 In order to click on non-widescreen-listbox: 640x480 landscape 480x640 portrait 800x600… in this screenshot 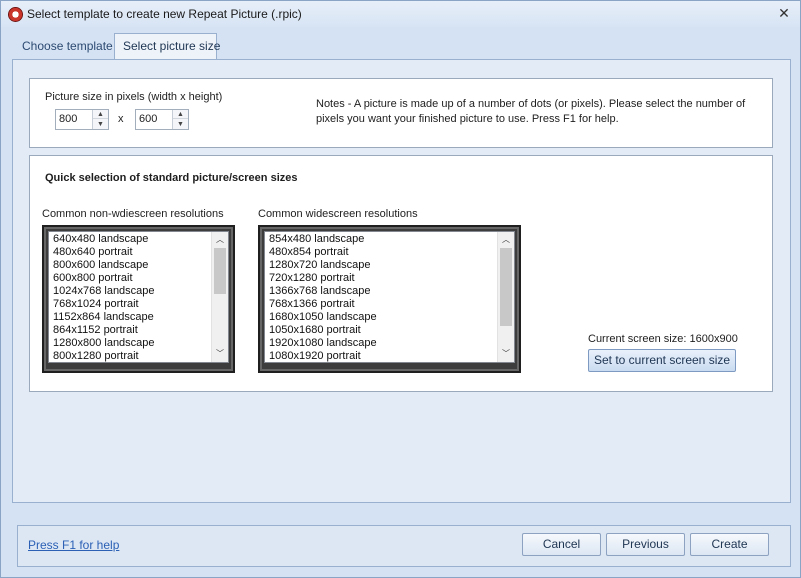, I will do `click(138, 297)`.